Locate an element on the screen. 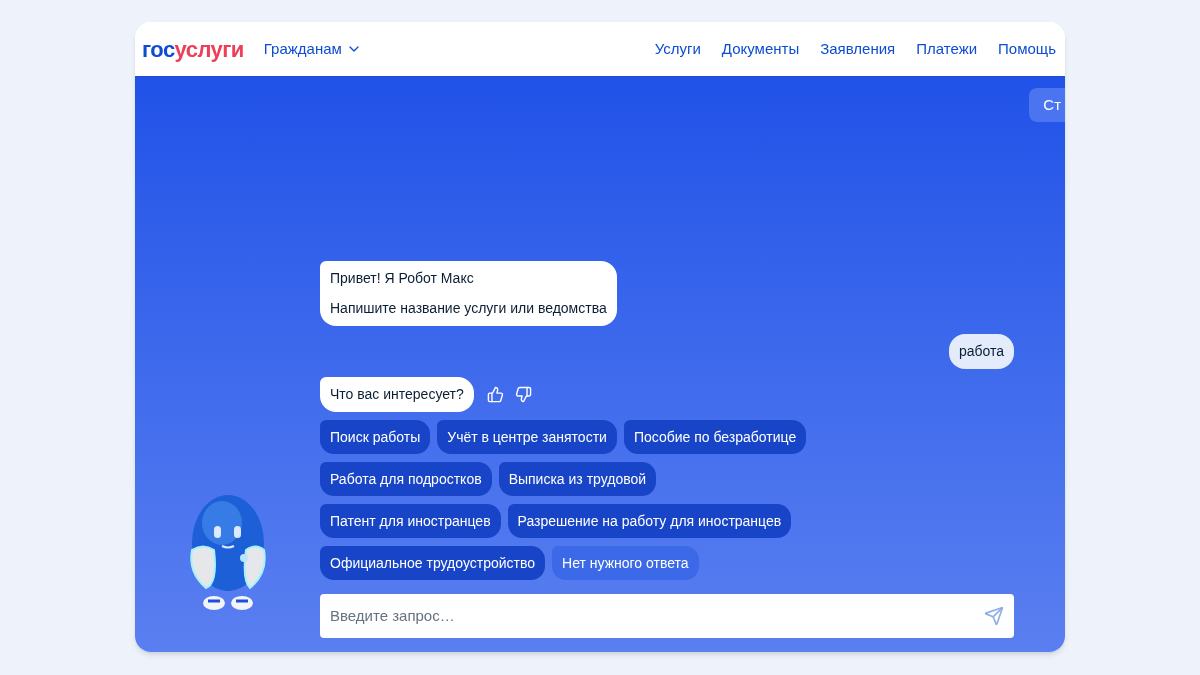 The image size is (1200, 675). suggestion-chip: Нет нужного ответа is located at coordinates (625, 563).